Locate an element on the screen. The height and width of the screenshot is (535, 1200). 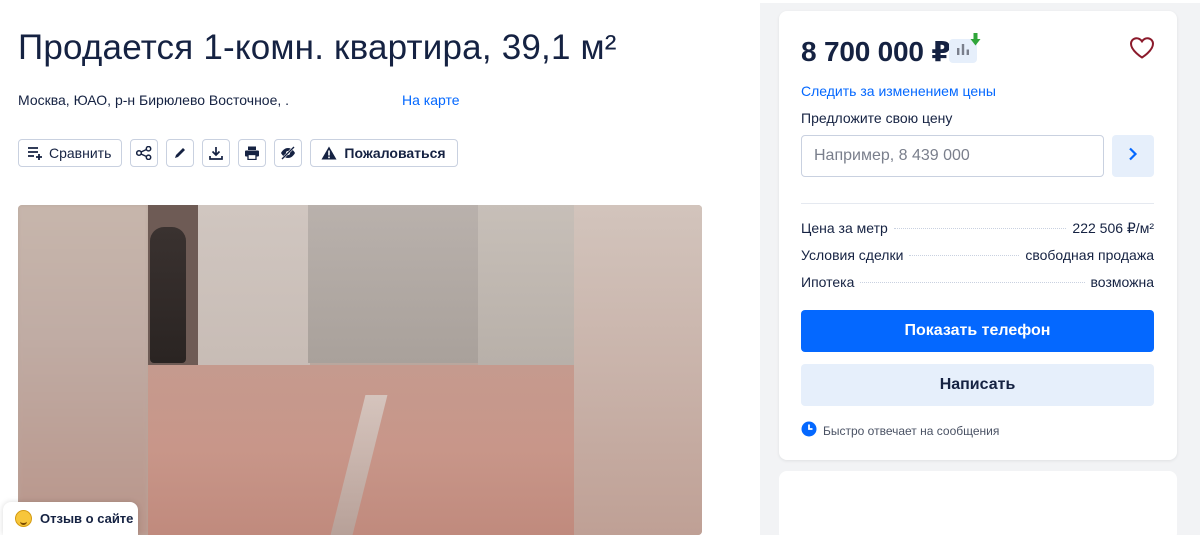
fast-reply-text: Быстро отвечает на сообщения is located at coordinates (911, 430).